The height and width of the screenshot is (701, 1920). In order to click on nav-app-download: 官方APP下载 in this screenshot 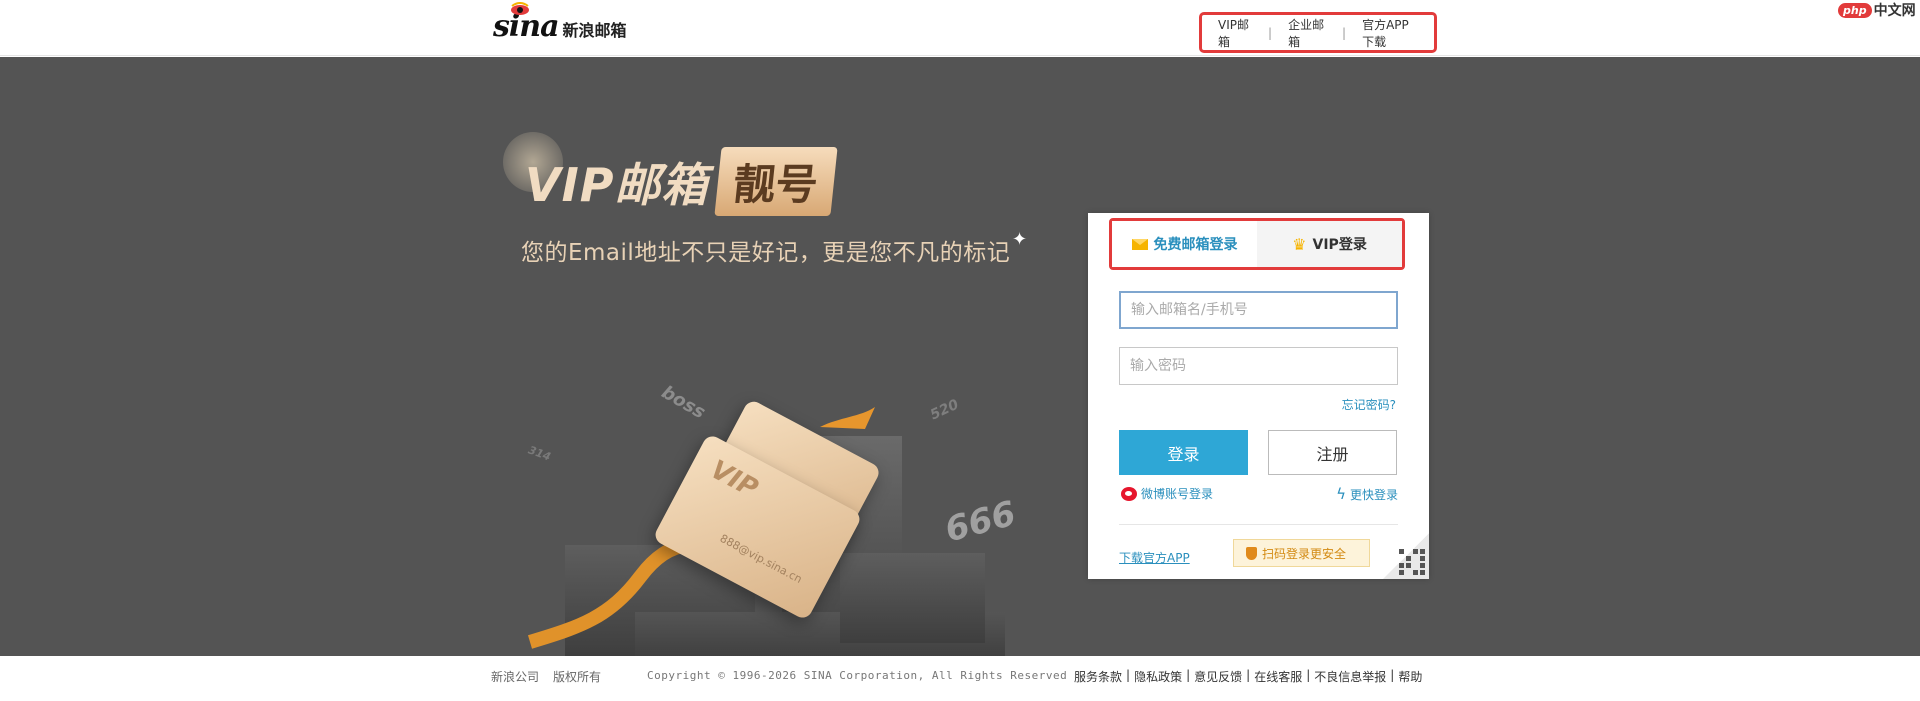, I will do `click(1390, 33)`.